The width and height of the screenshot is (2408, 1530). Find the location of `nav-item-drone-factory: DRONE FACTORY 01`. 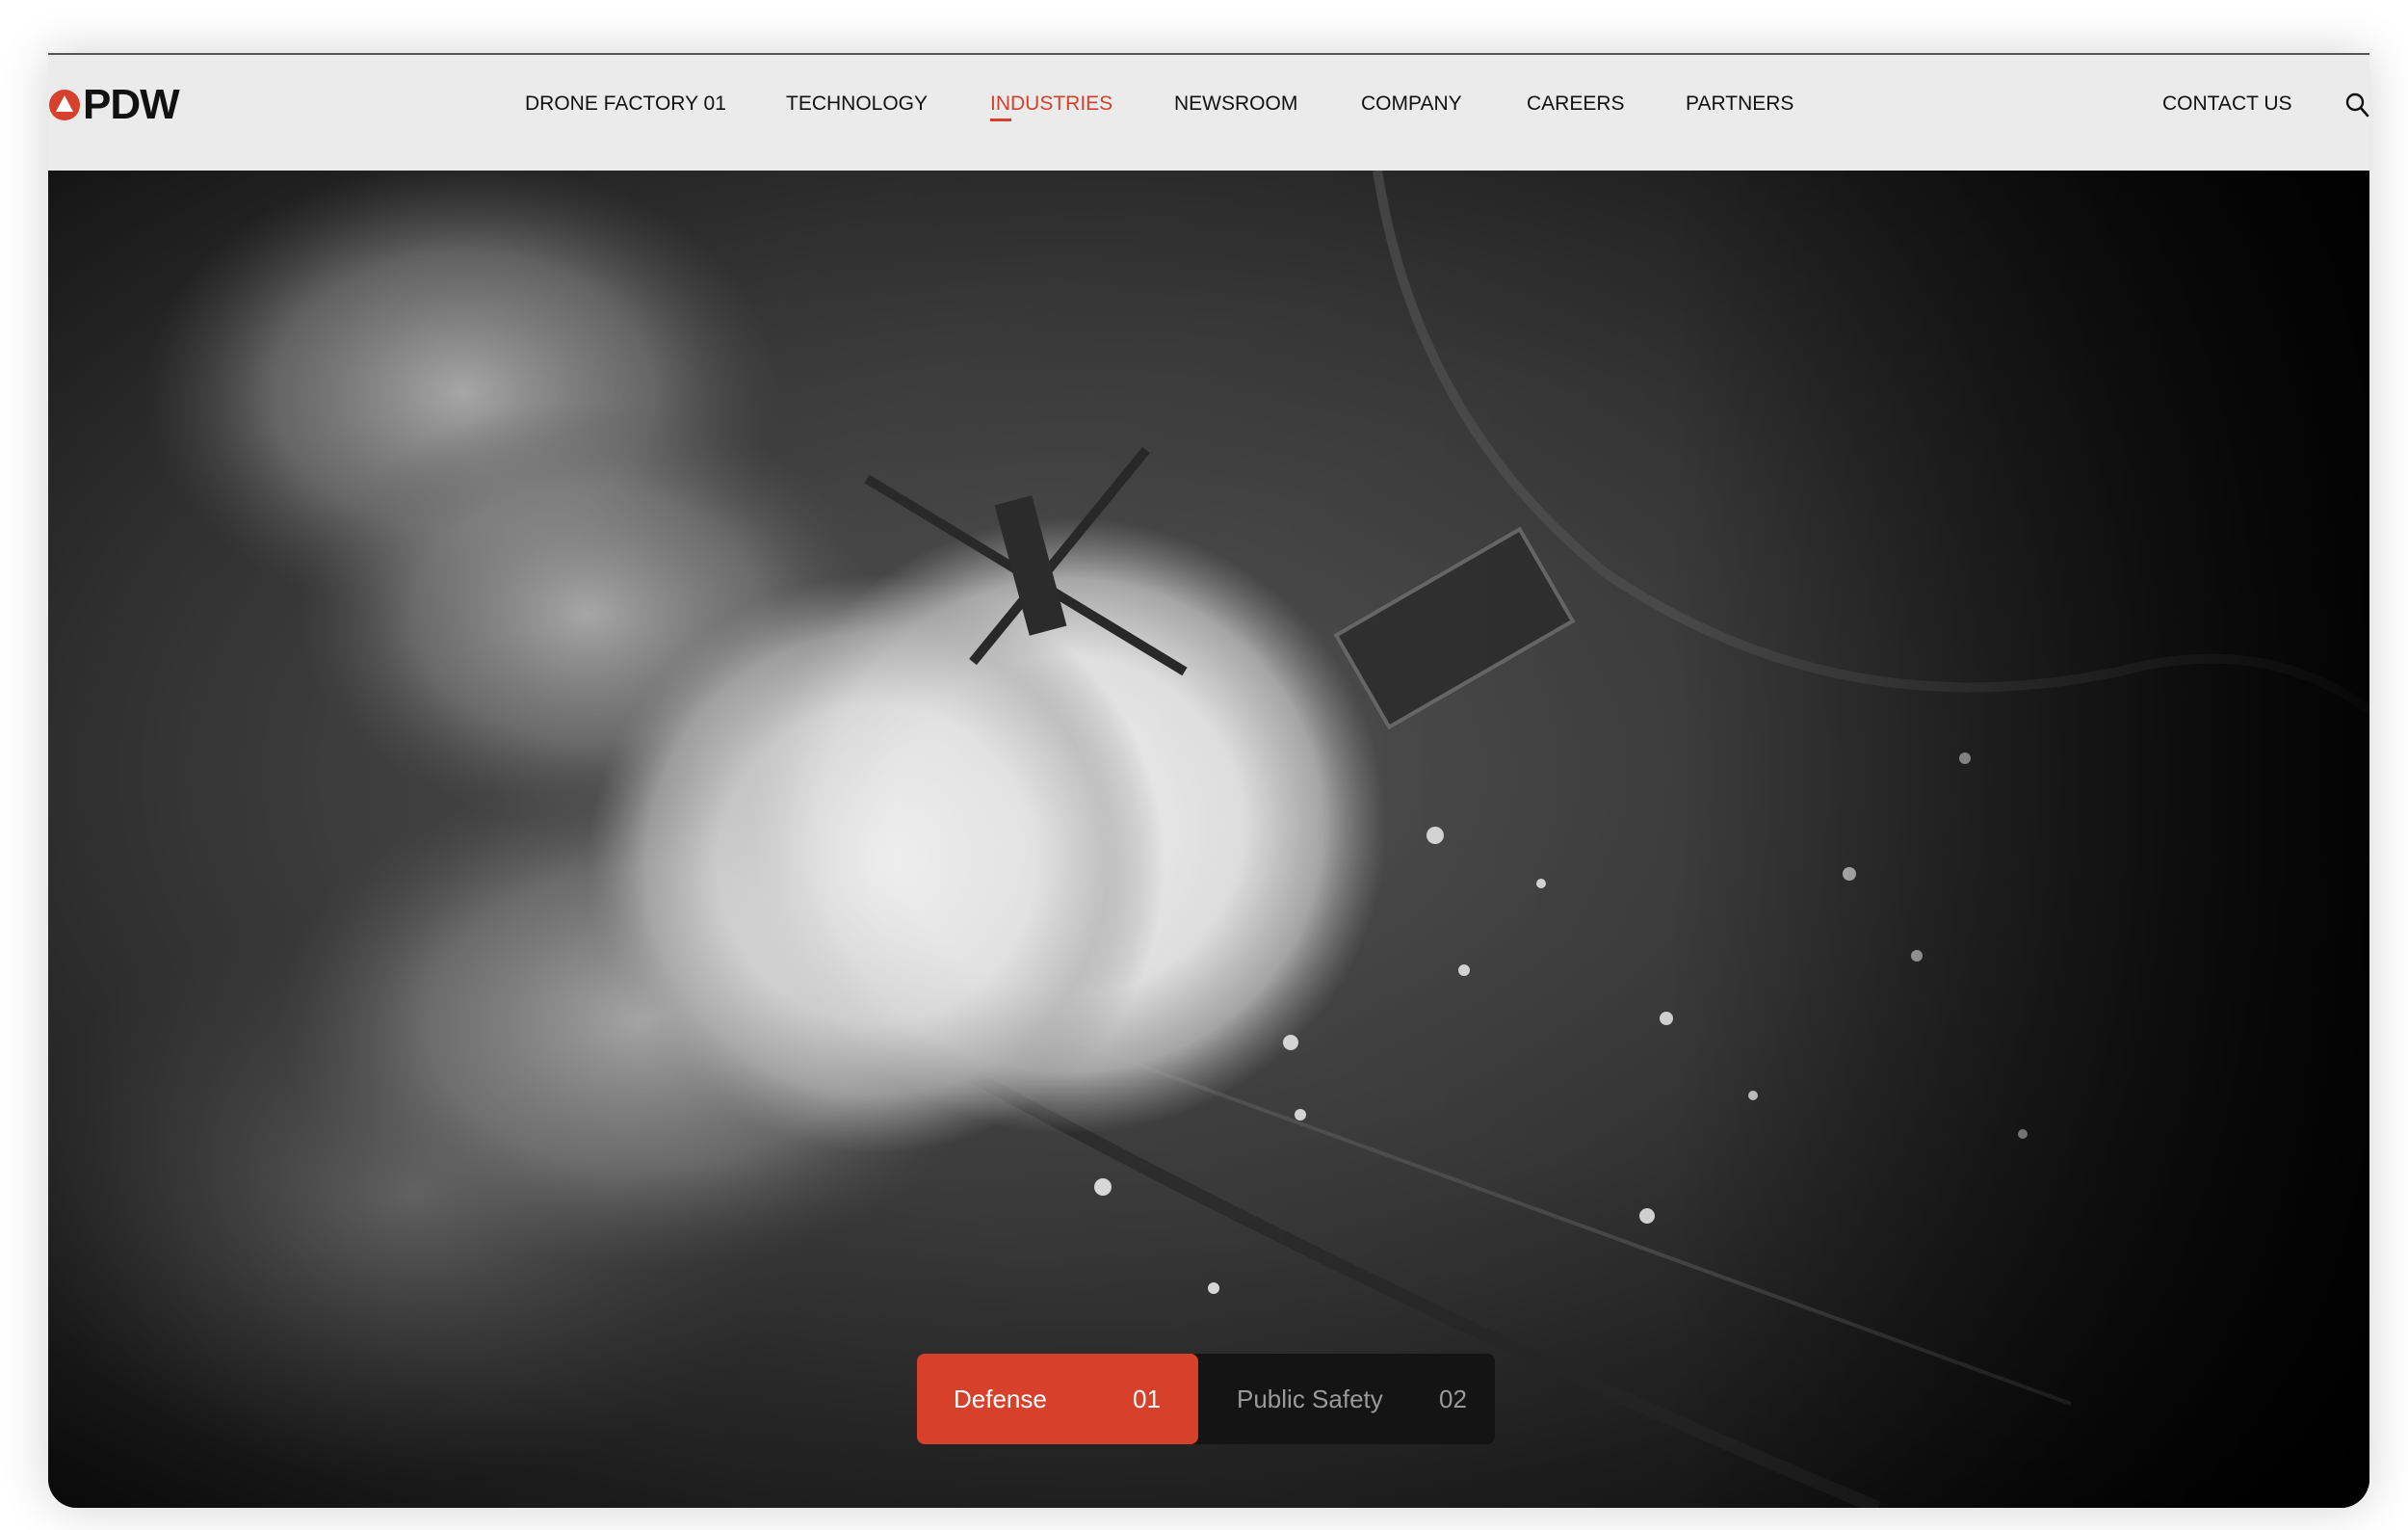

nav-item-drone-factory: DRONE FACTORY 01 is located at coordinates (625, 105).